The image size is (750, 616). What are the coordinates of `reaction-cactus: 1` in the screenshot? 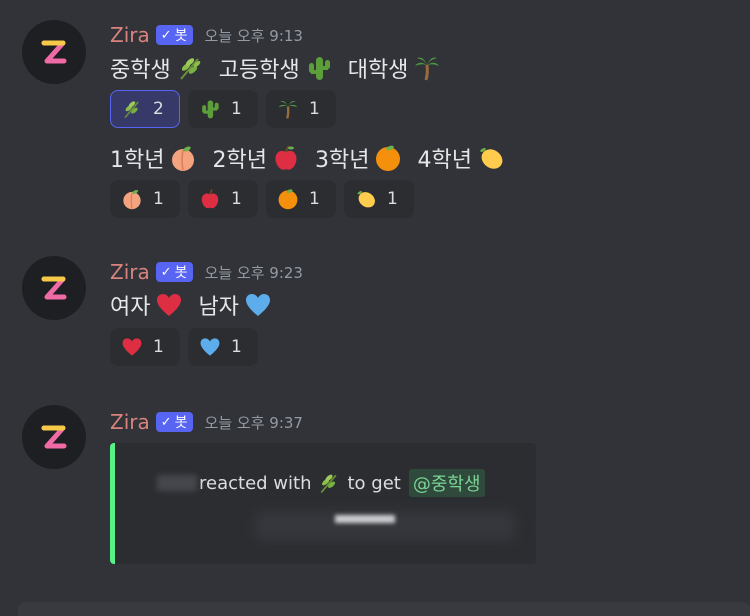 It's located at (223, 109).